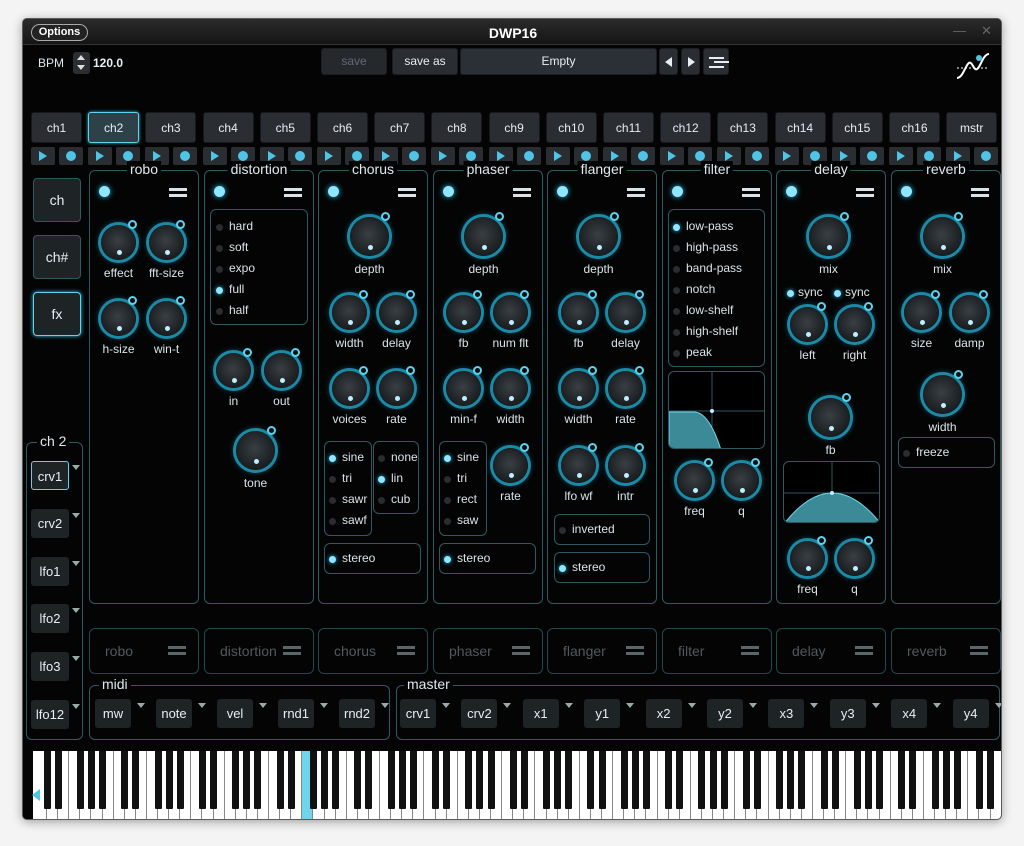 This screenshot has height=846, width=1024. I want to click on knob-win-t, so click(167, 316).